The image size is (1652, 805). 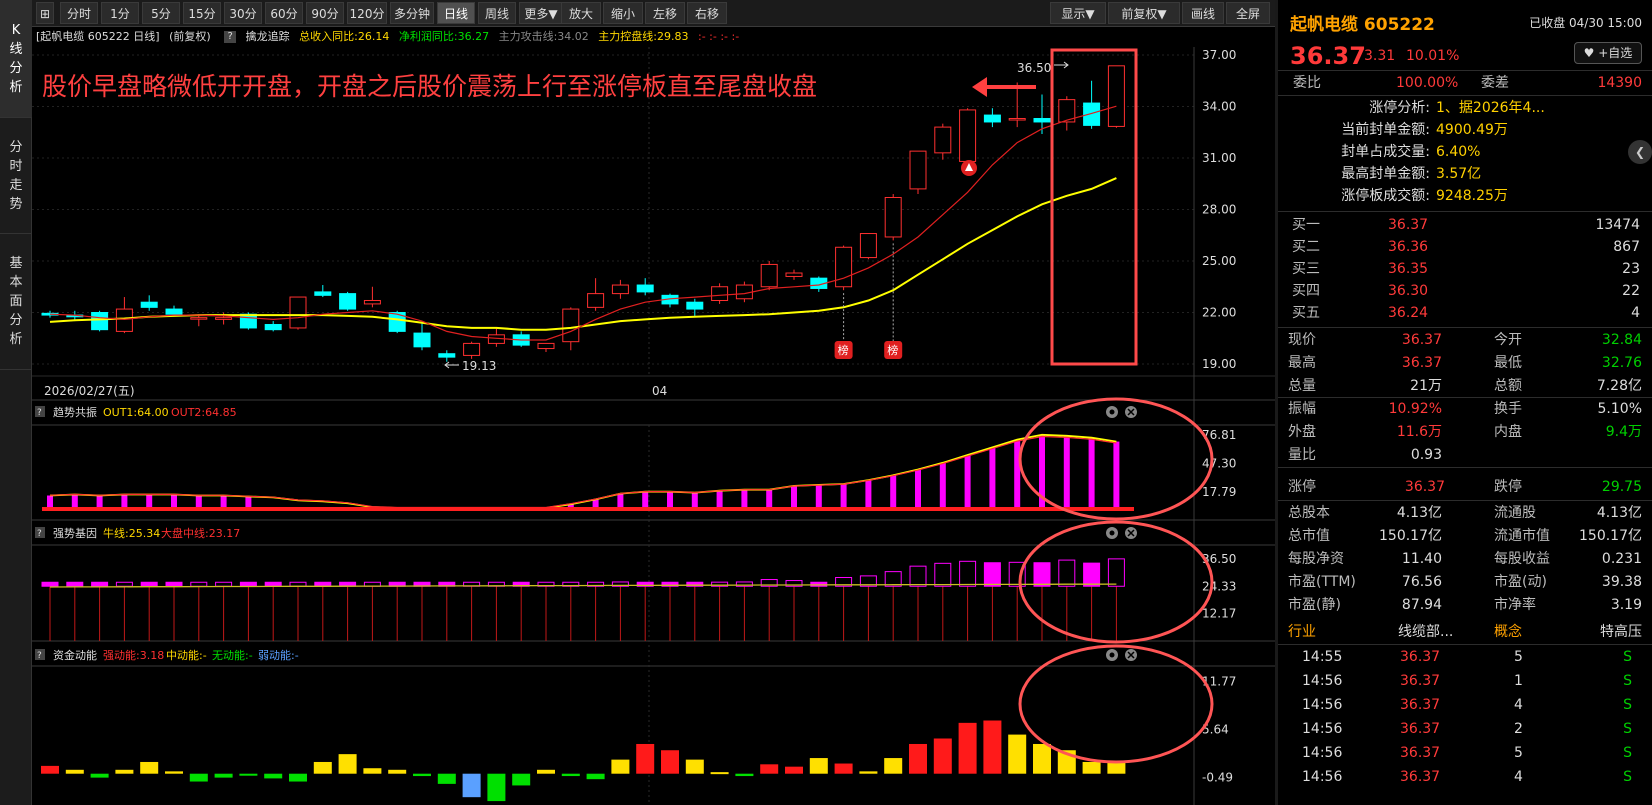 What do you see at coordinates (120, 13) in the screenshot?
I see `period-button-1: 1分` at bounding box center [120, 13].